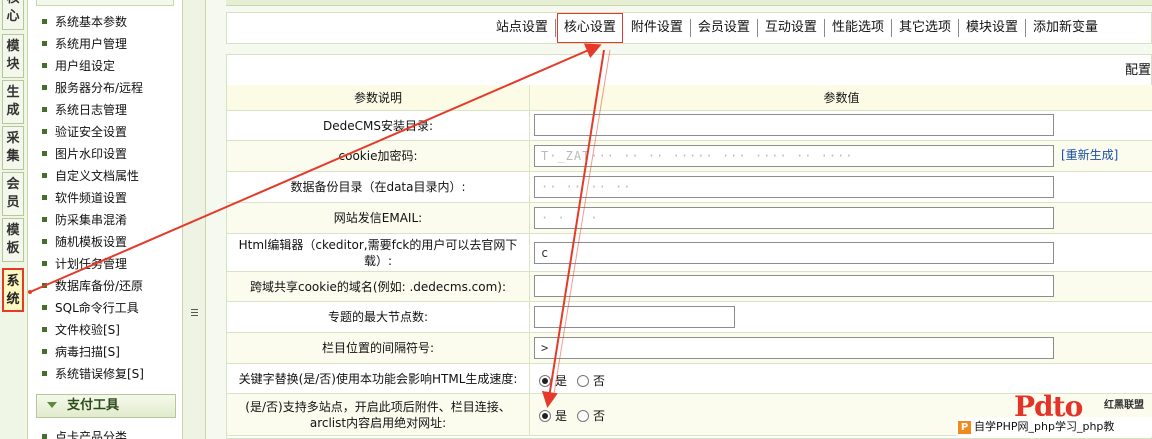 This screenshot has width=1152, height=439. I want to click on row-value, so click(841, 317).